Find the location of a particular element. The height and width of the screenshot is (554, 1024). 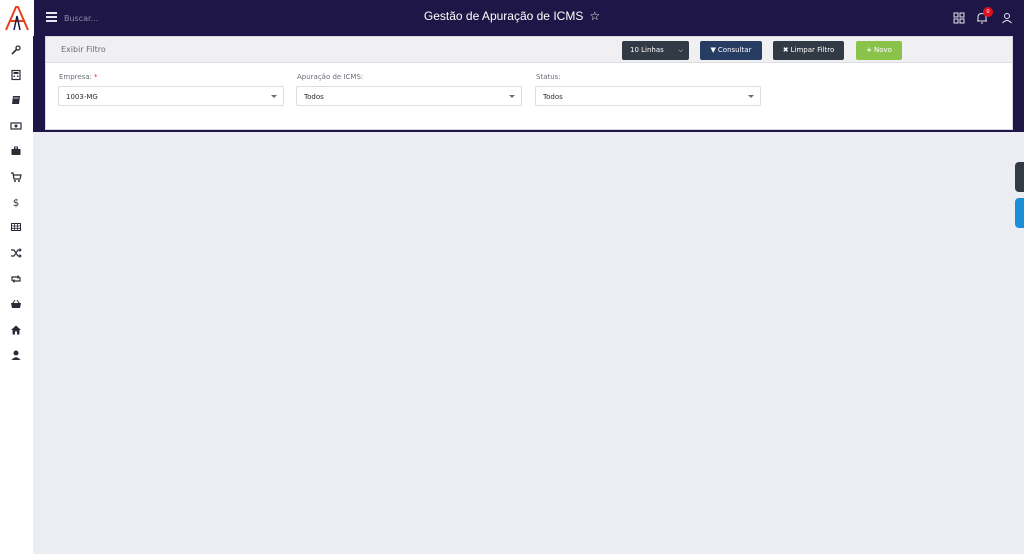

sidebar-item-book is located at coordinates (16, 100).